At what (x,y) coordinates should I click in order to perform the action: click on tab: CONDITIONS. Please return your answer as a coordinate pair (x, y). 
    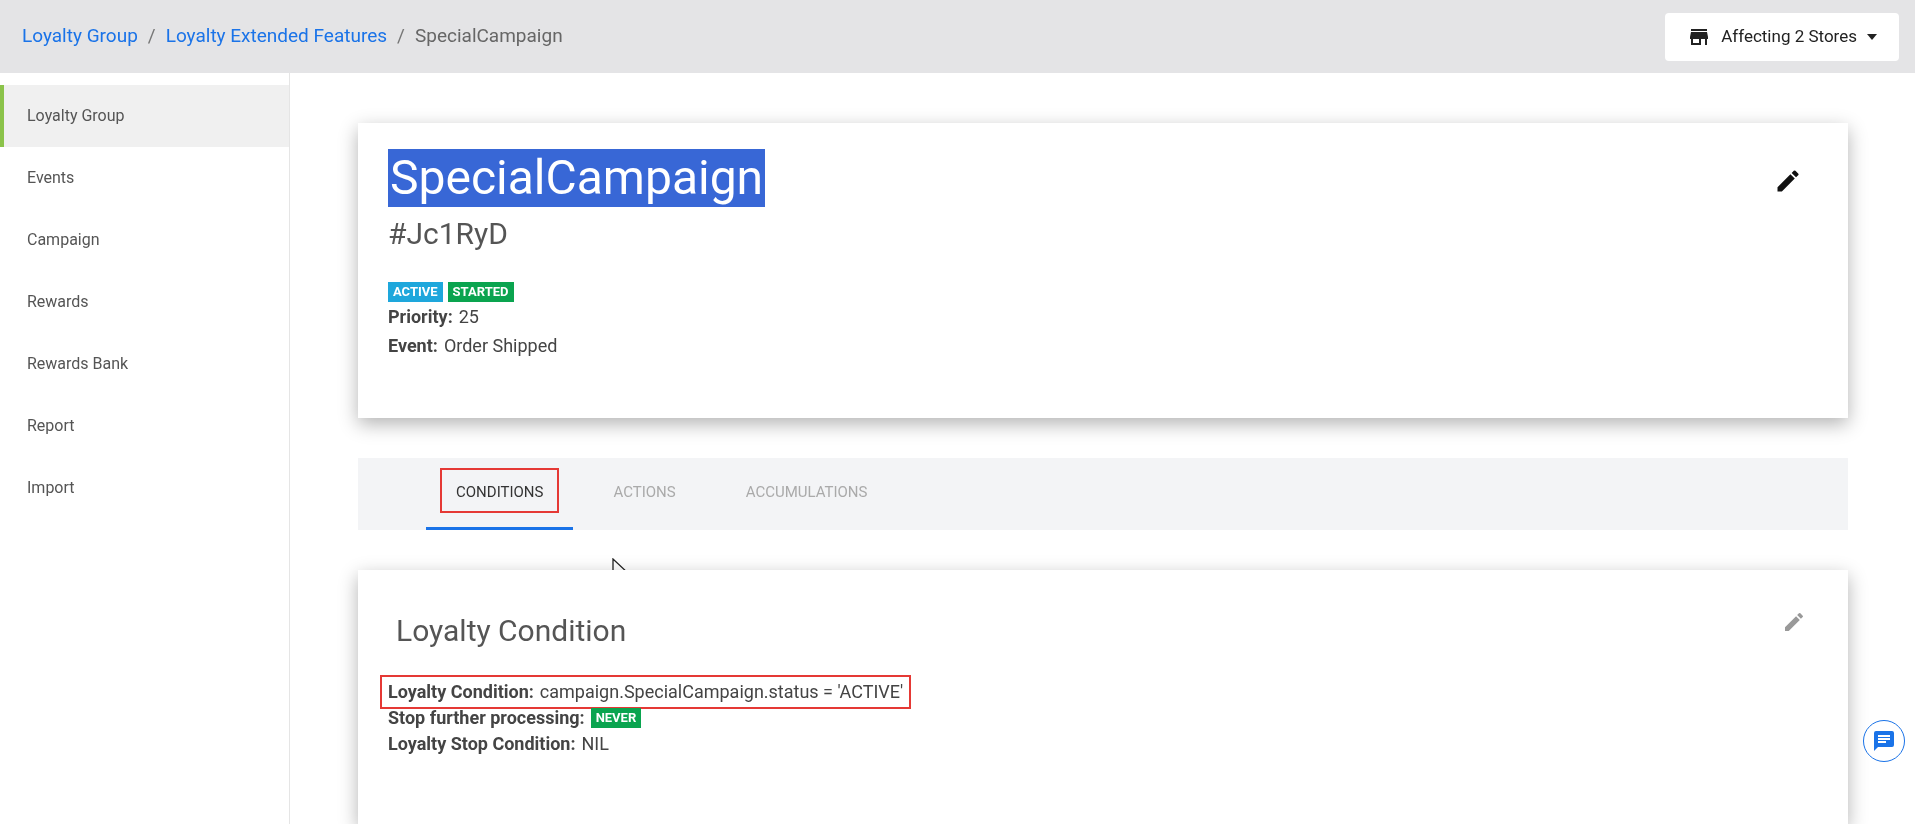
    Looking at the image, I should click on (500, 494).